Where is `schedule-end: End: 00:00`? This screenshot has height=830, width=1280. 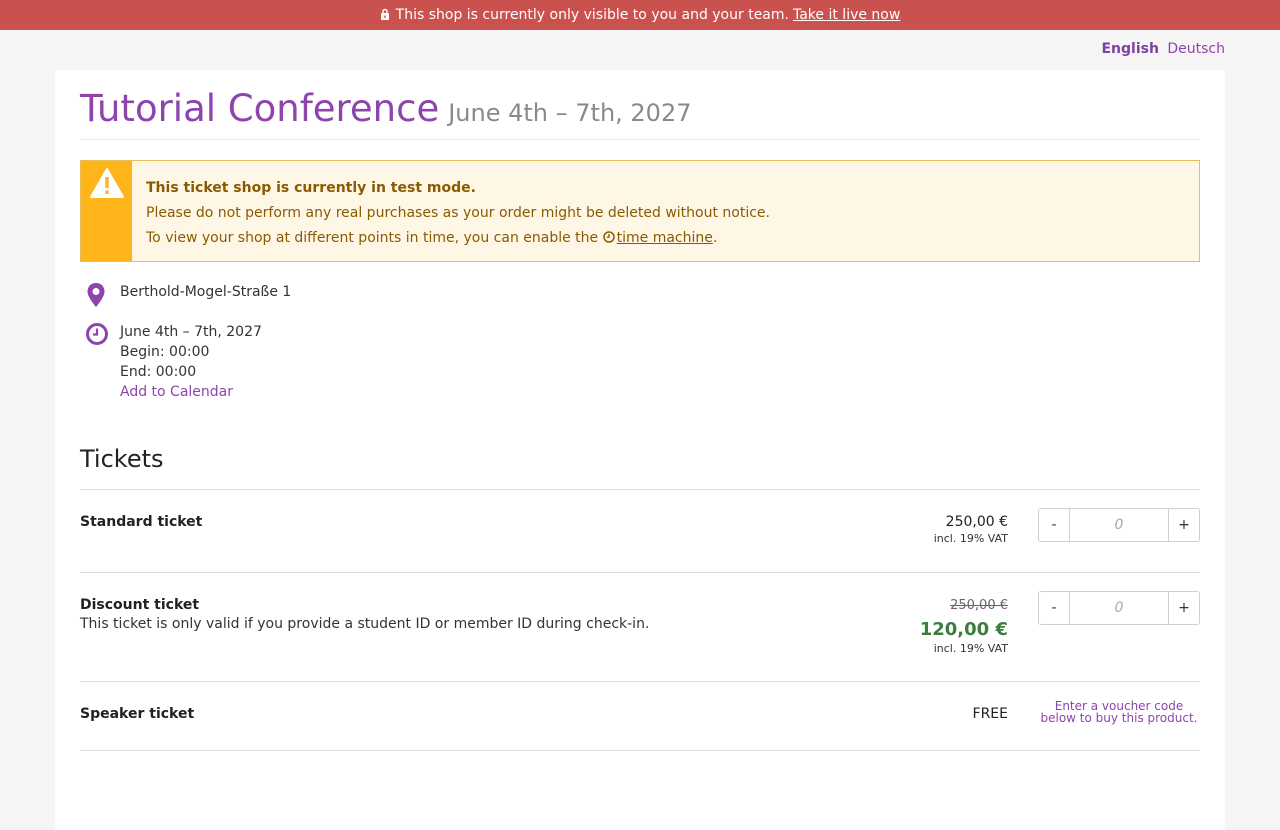 schedule-end: End: 00:00 is located at coordinates (158, 372).